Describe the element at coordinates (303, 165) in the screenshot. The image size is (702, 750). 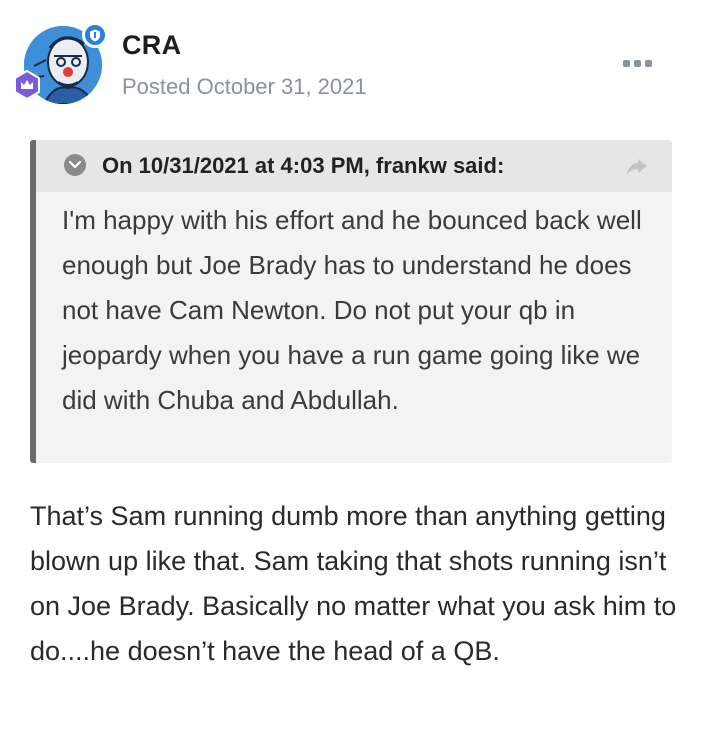
I see `quote-citation: On 10/31/2021 at 4:03 PM, frankw said:` at that location.